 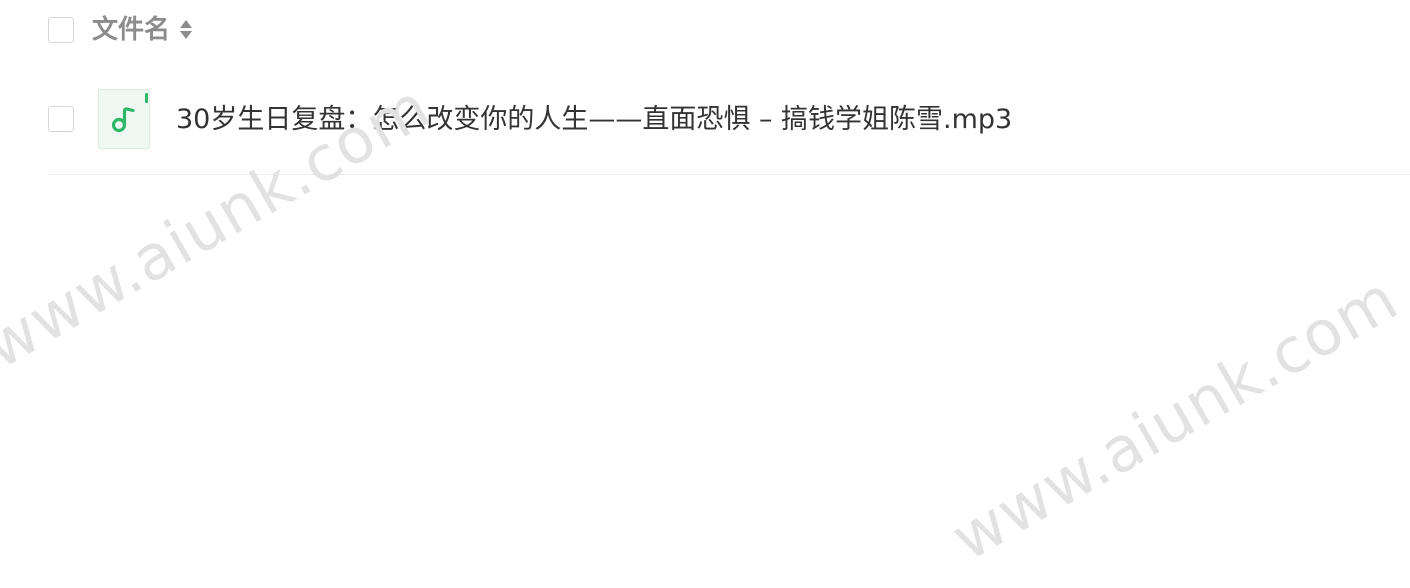 I want to click on sort-icon, so click(x=186, y=30).